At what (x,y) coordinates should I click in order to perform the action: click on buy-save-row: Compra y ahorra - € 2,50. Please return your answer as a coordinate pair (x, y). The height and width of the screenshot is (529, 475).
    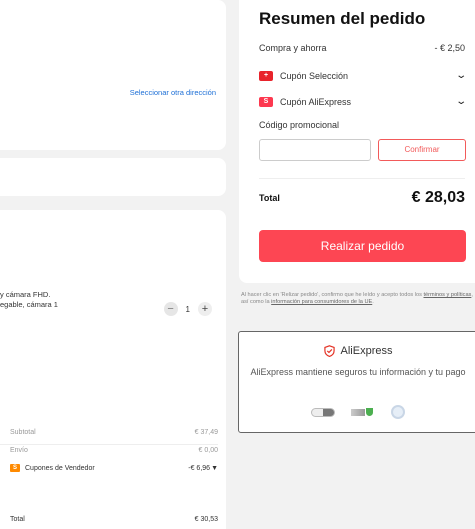
    Looking at the image, I should click on (362, 48).